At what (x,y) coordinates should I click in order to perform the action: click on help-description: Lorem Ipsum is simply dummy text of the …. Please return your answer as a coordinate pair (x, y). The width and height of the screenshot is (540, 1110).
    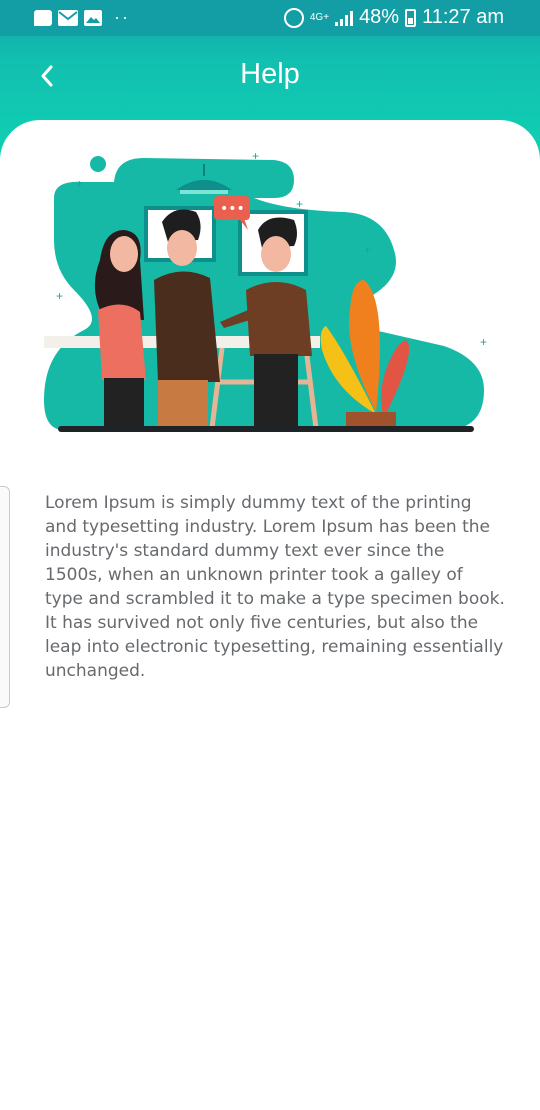
    Looking at the image, I should click on (275, 587).